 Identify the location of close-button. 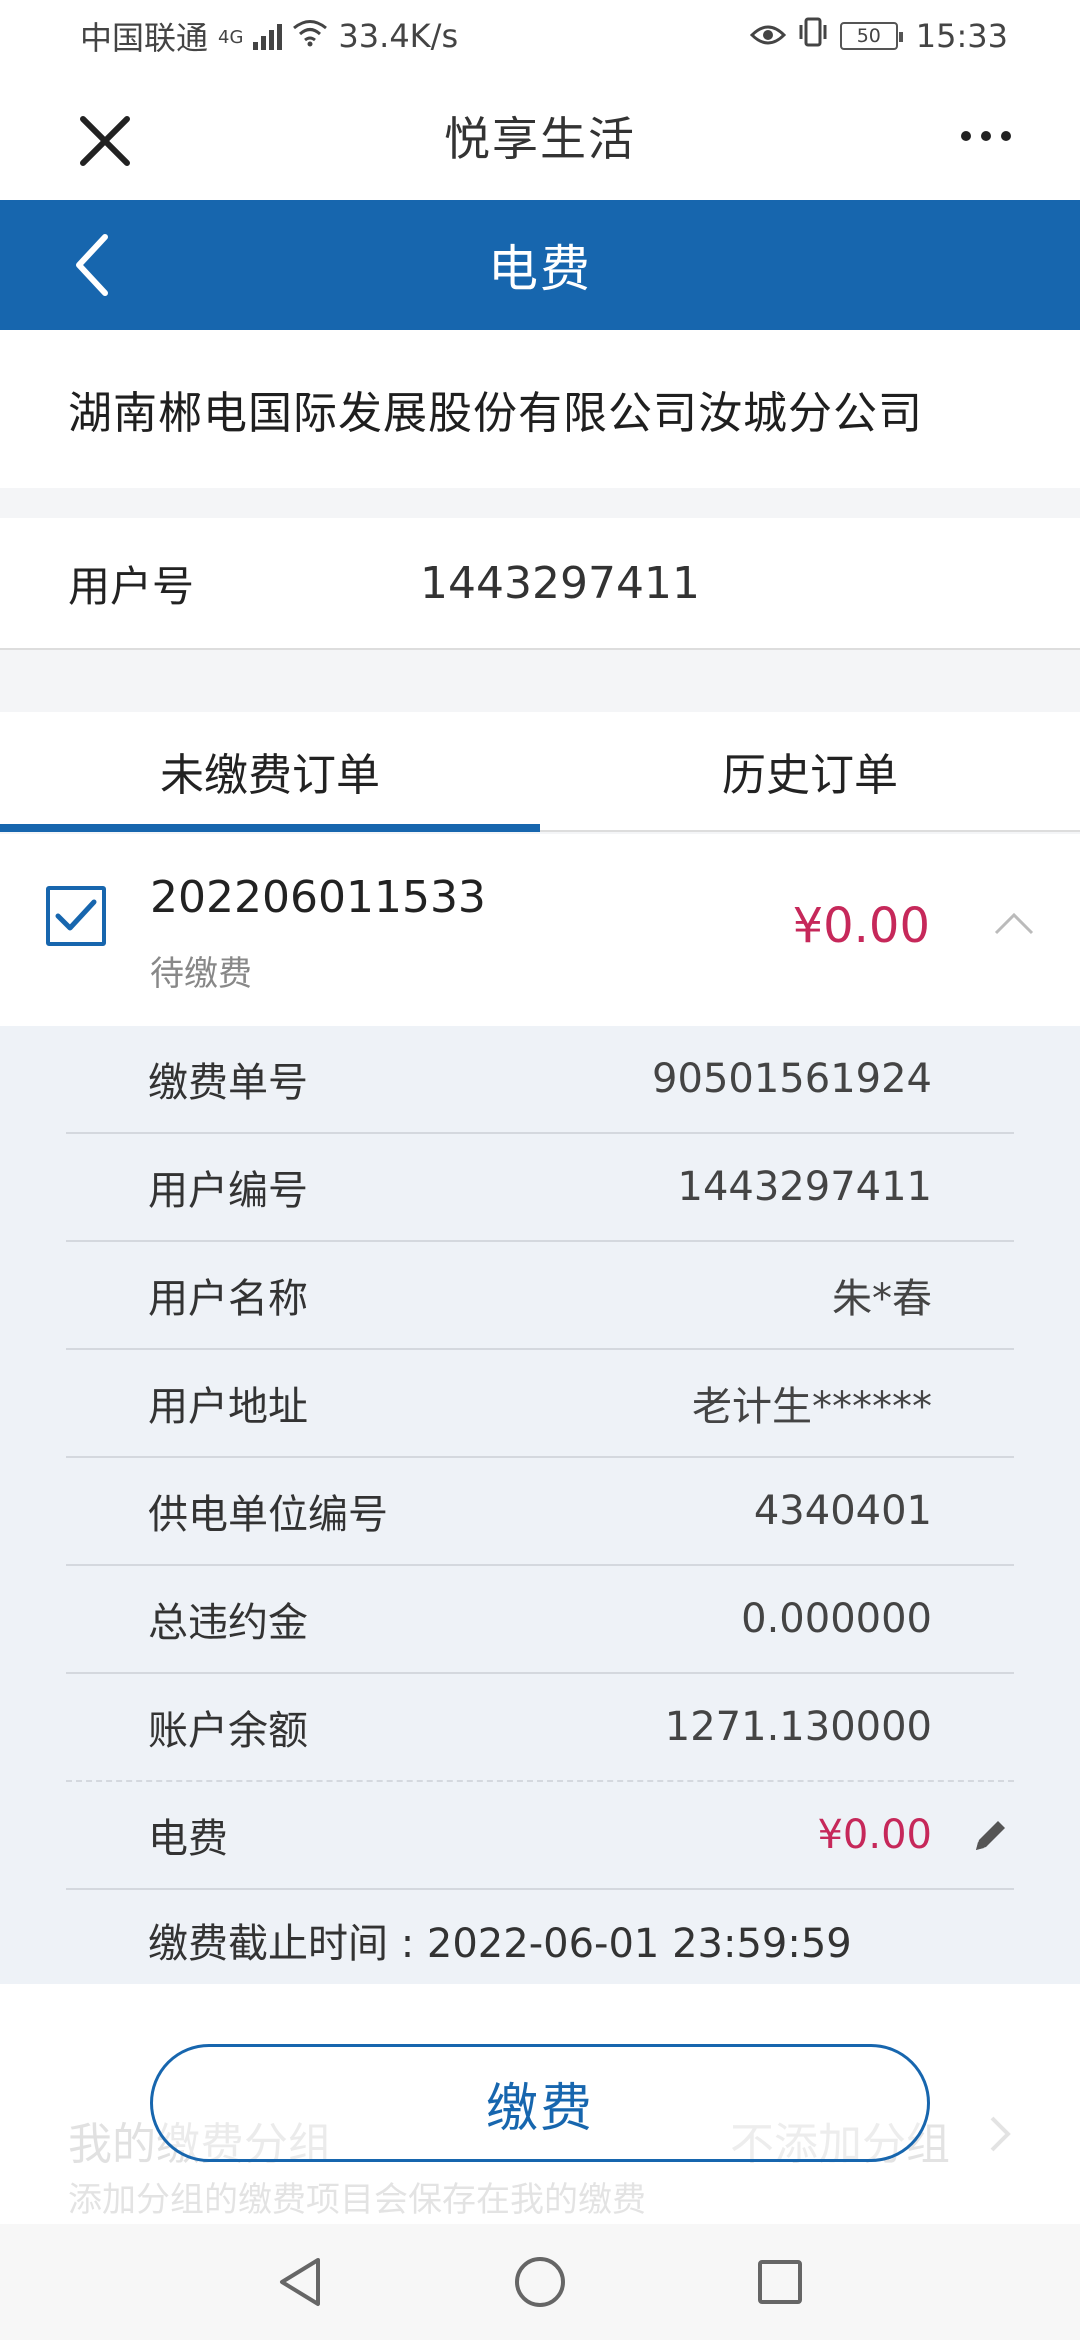
(105, 141).